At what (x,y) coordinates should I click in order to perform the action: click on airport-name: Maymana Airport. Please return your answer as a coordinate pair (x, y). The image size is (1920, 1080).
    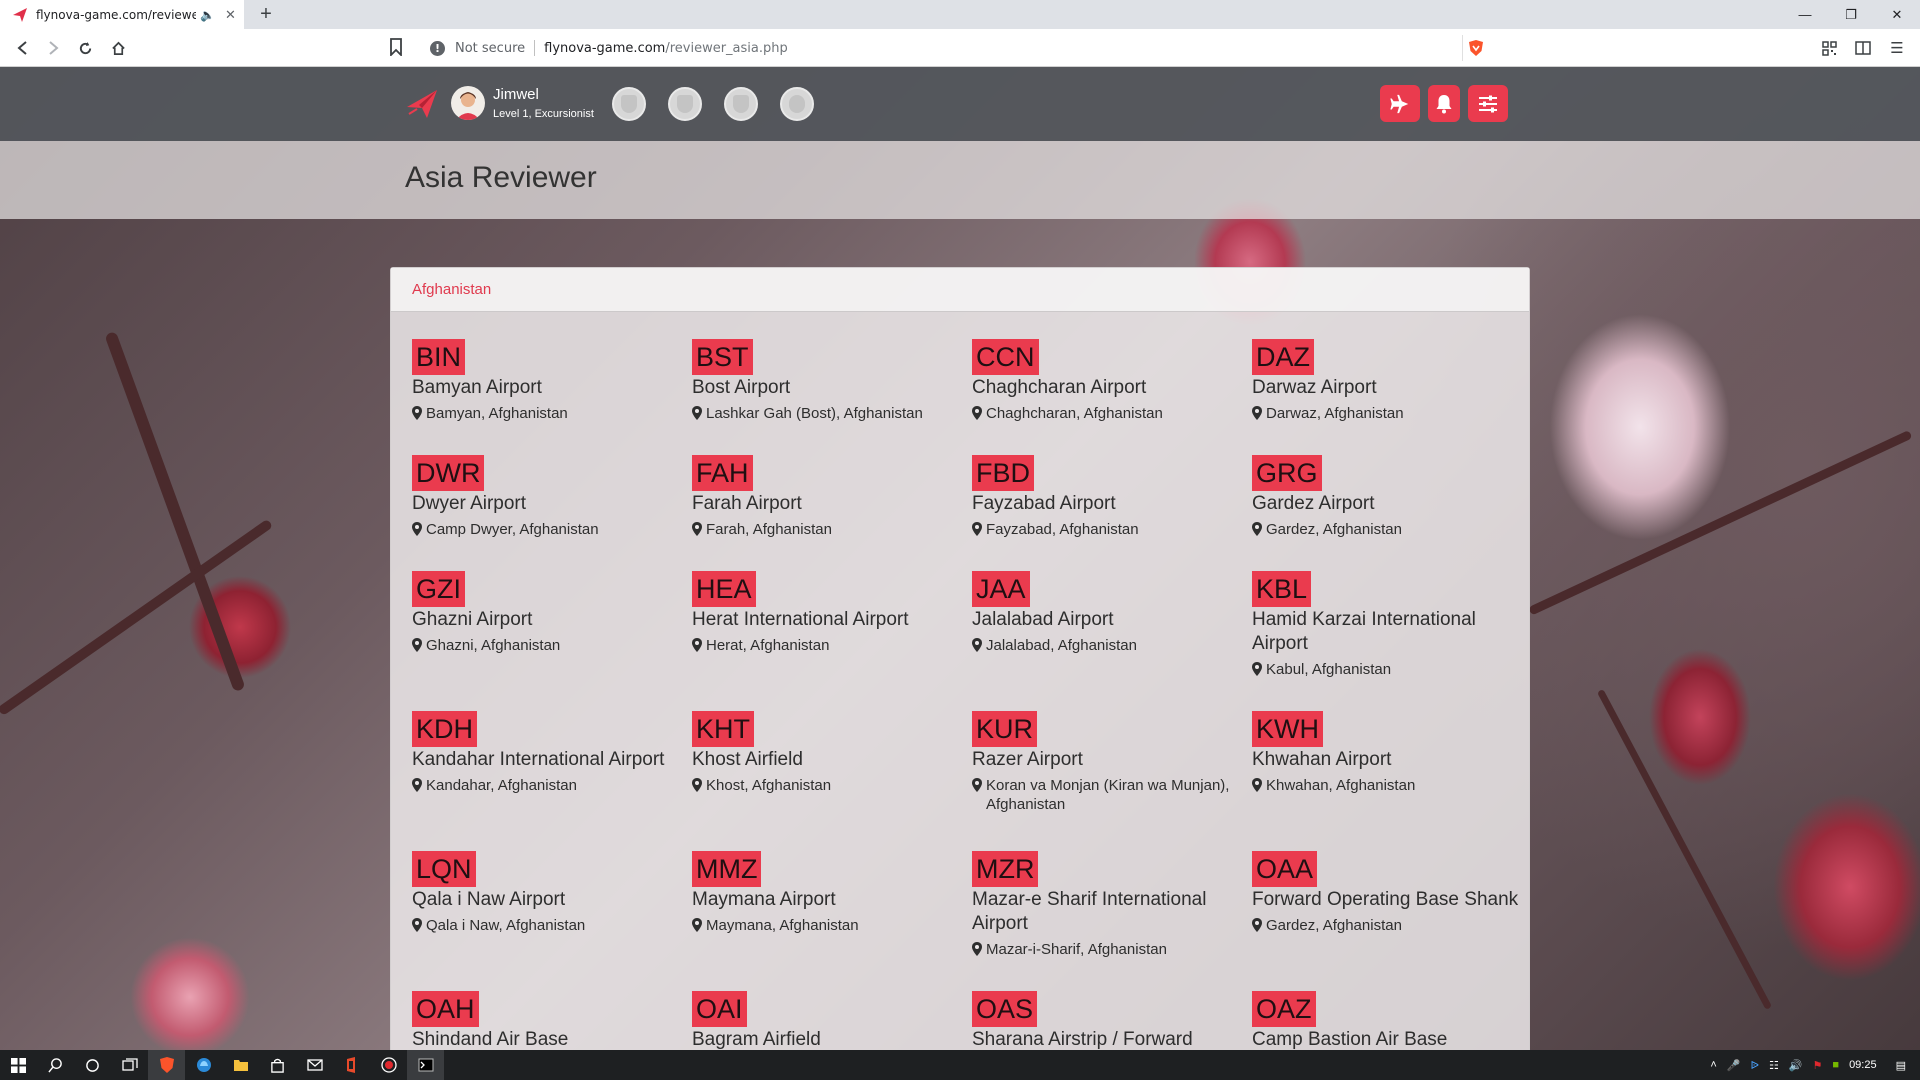
    Looking at the image, I should click on (827, 900).